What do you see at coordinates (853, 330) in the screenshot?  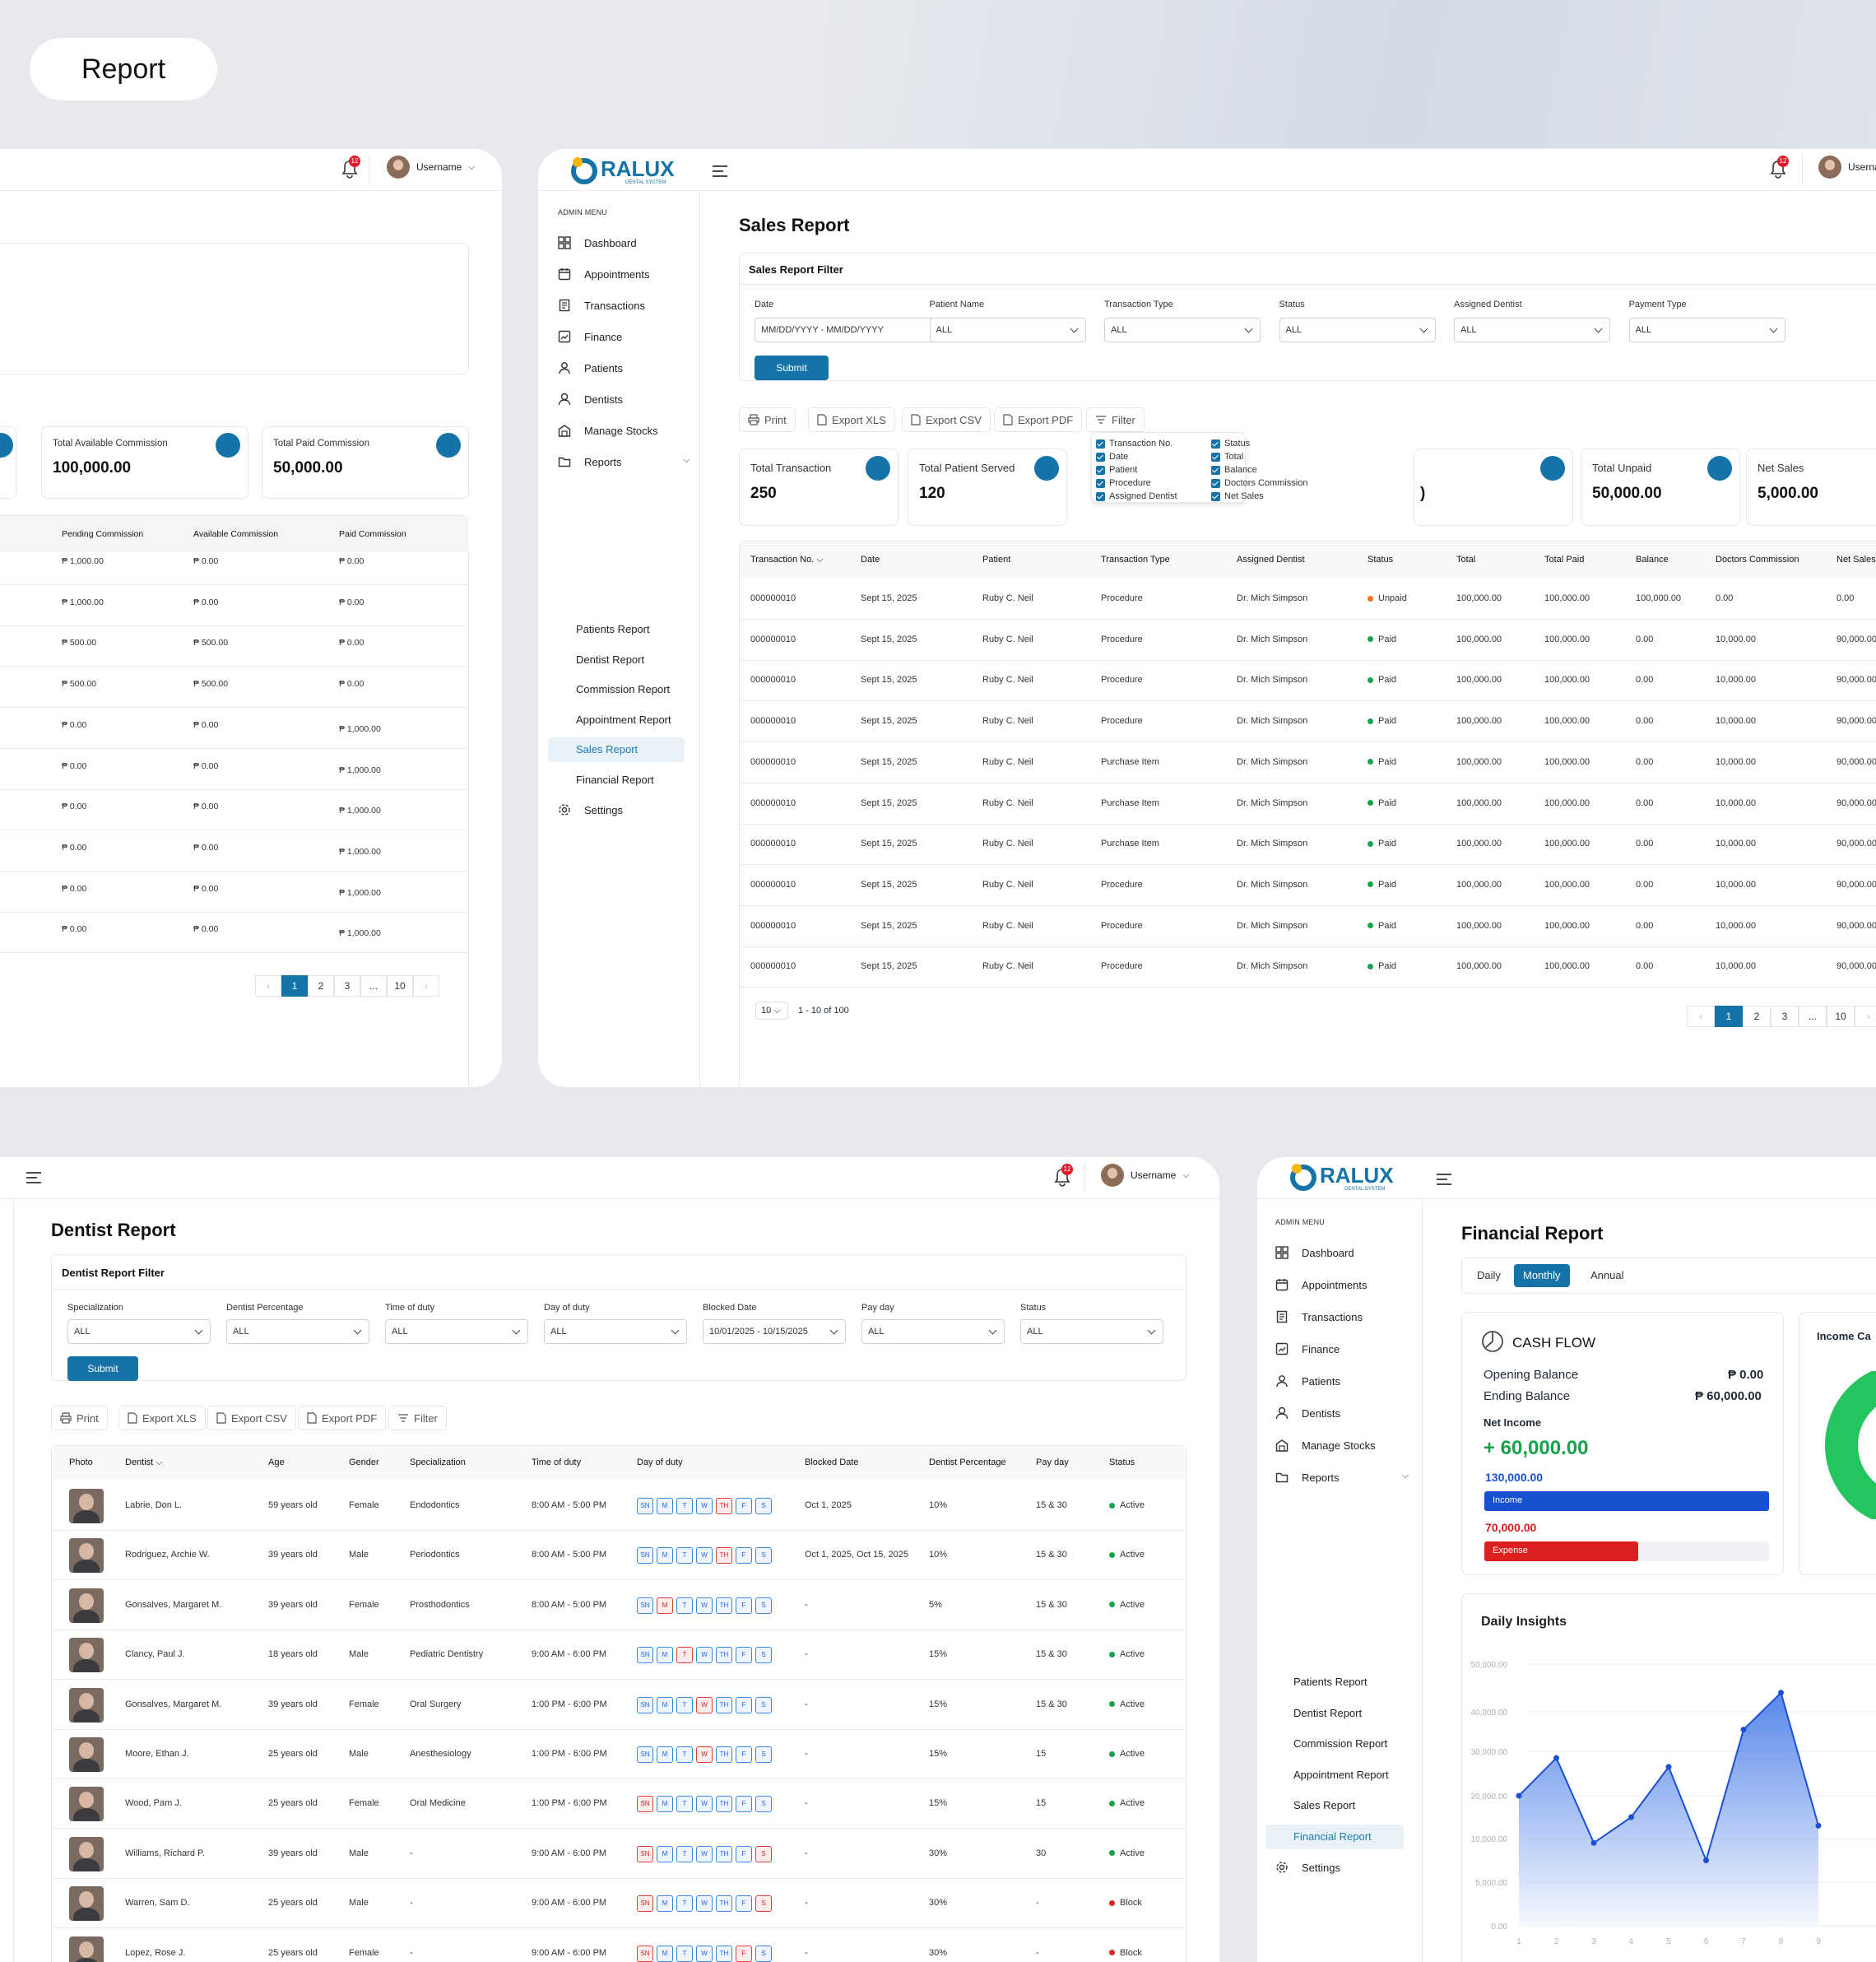 I see `filter-select: MM/DD/YYYY - MM/DD/YYYY` at bounding box center [853, 330].